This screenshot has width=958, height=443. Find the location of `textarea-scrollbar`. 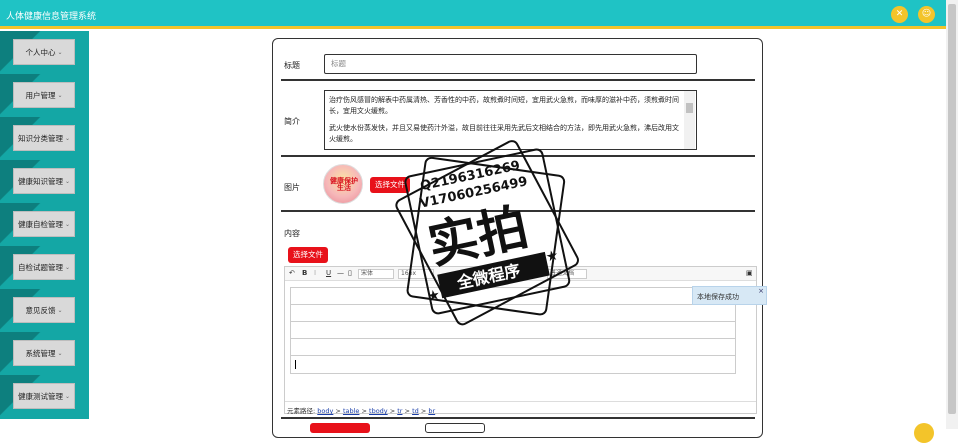

textarea-scrollbar is located at coordinates (689, 120).